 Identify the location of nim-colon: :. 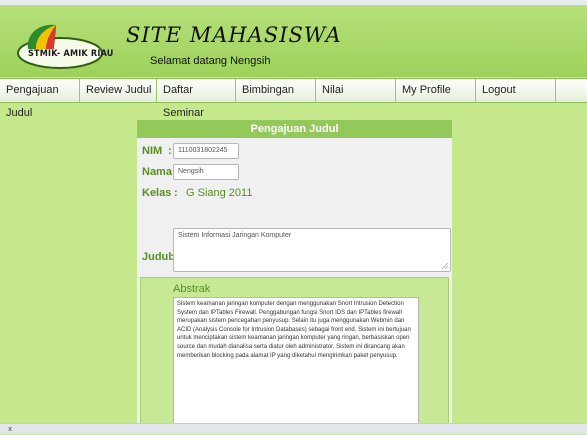
(170, 151).